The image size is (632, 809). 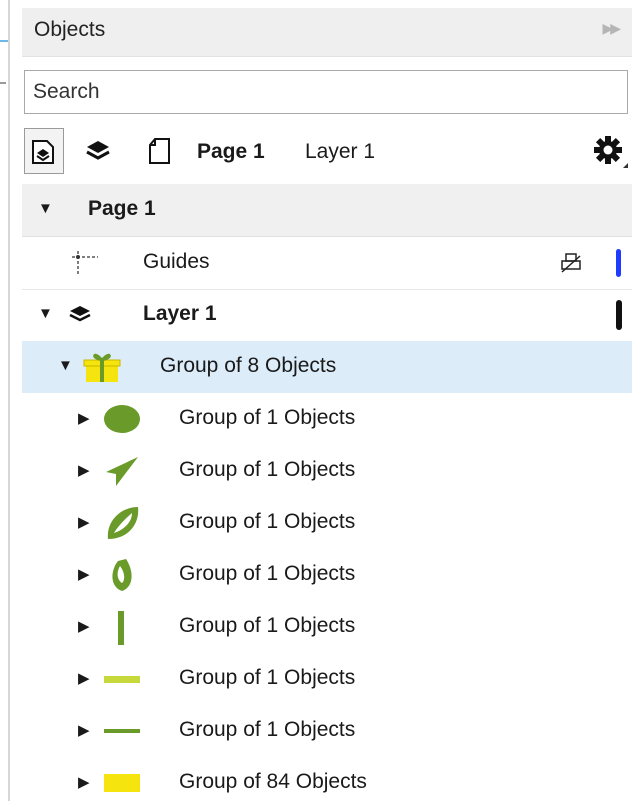 I want to click on child-label: Group of 84 Objects, so click(x=273, y=781).